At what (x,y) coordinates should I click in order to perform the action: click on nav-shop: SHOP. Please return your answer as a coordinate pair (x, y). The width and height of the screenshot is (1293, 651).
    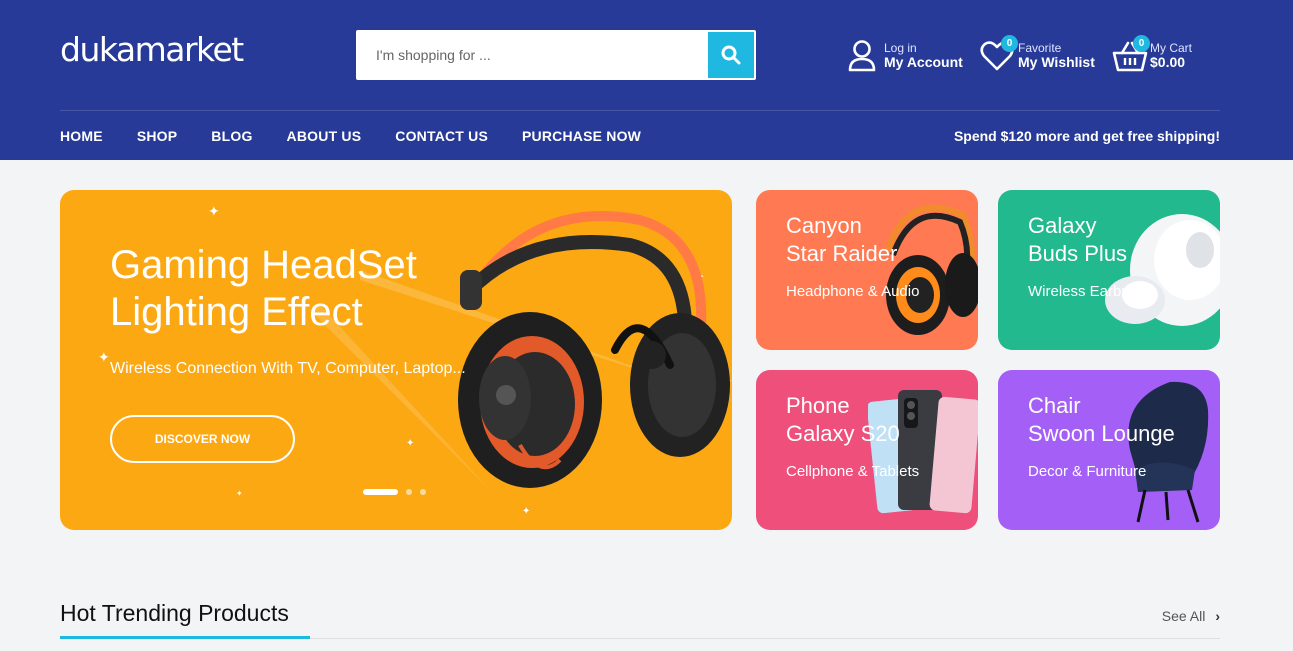
    Looking at the image, I should click on (157, 136).